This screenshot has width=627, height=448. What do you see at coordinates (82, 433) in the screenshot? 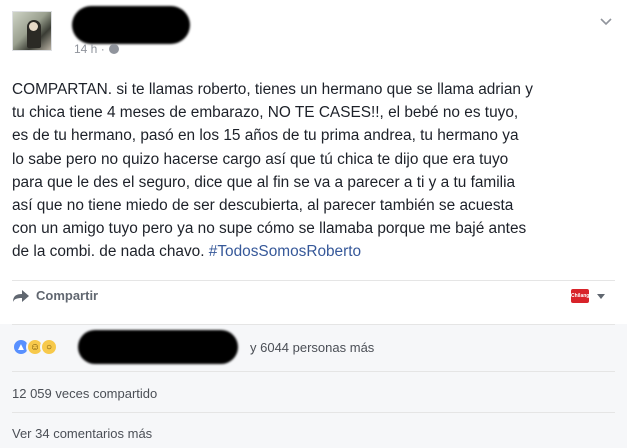
I see `view-more-comments: Ver 34 comentarios más` at bounding box center [82, 433].